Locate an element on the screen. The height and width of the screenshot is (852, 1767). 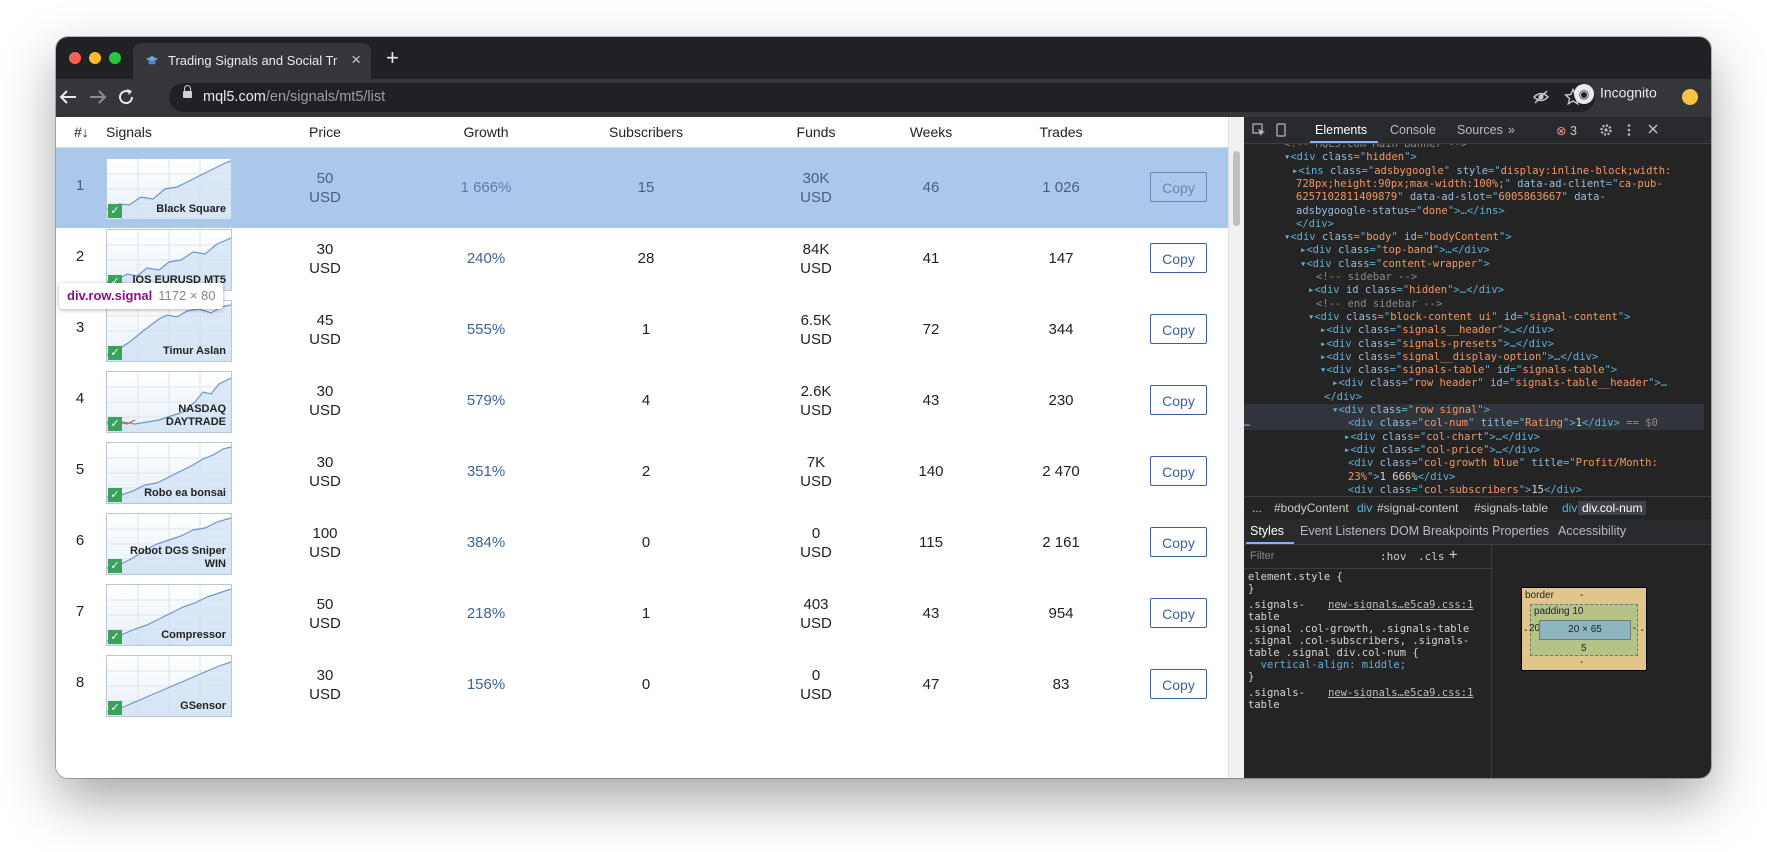
tab-sources: Sources is located at coordinates (1480, 130).